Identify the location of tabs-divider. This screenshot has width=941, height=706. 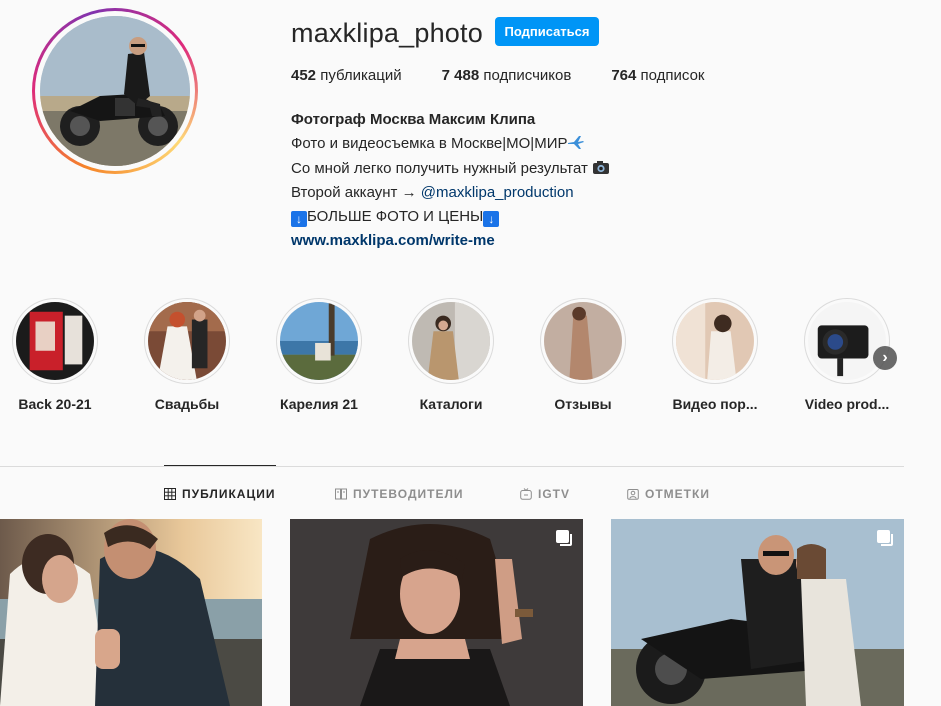
(452, 466).